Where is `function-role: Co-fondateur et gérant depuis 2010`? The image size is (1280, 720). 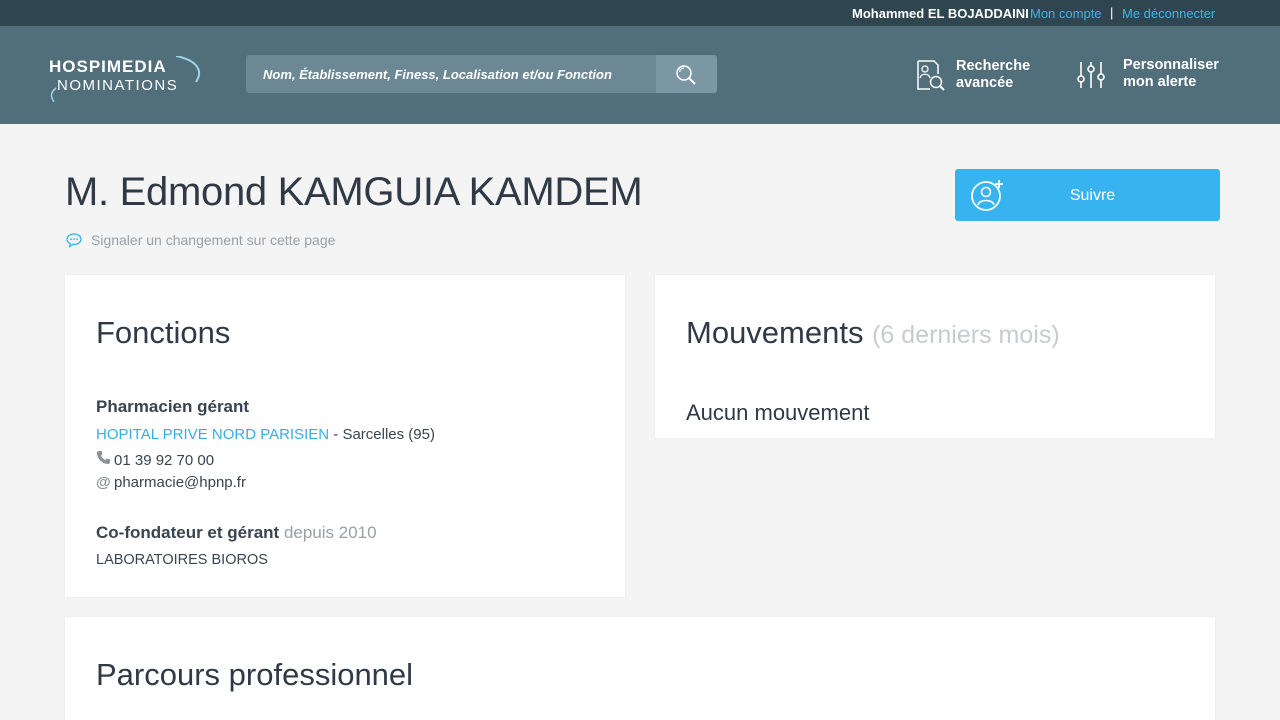
function-role: Co-fondateur et gérant depuis 2010 is located at coordinates (236, 533).